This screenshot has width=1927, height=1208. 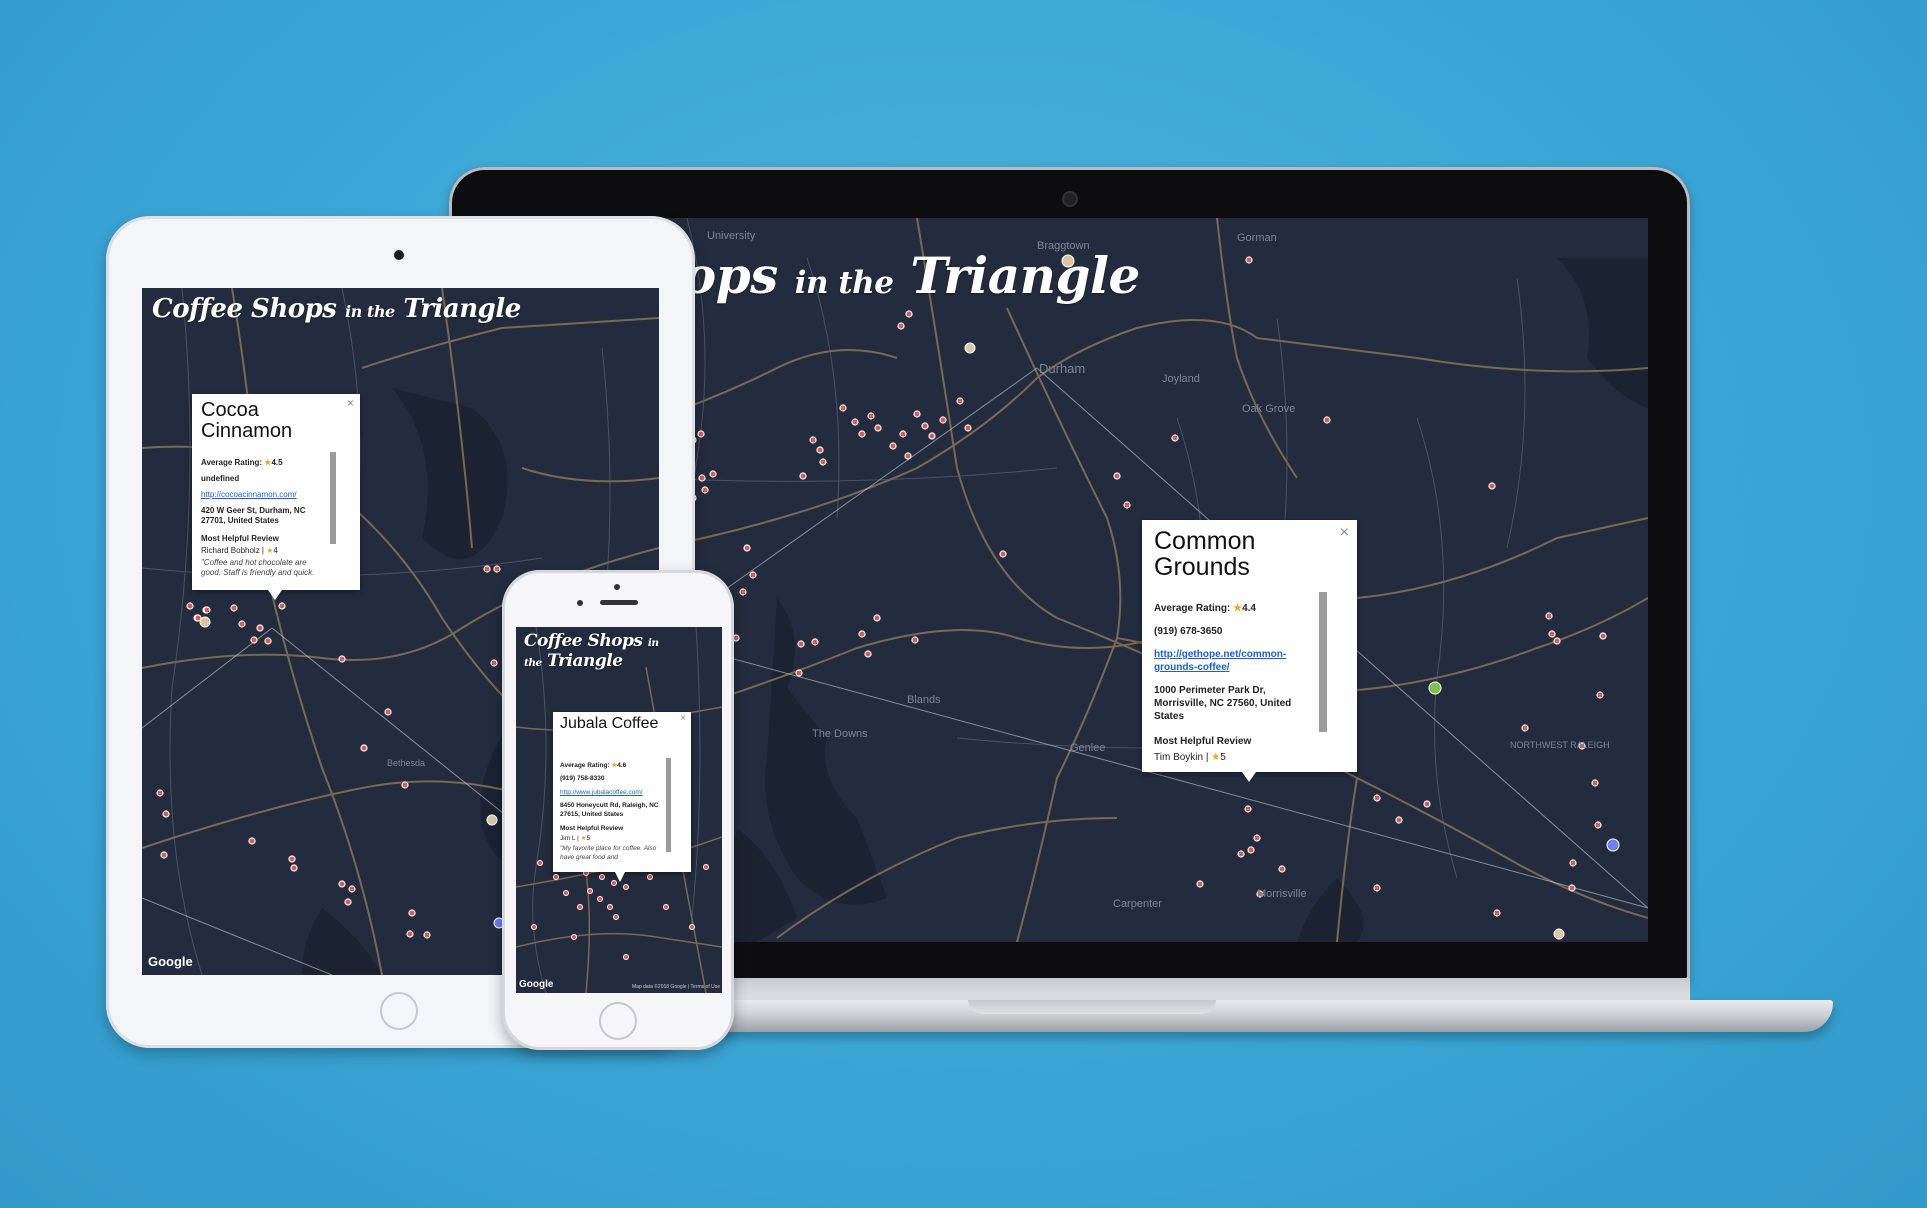 What do you see at coordinates (1257, 238) in the screenshot?
I see `map-label: Gorman` at bounding box center [1257, 238].